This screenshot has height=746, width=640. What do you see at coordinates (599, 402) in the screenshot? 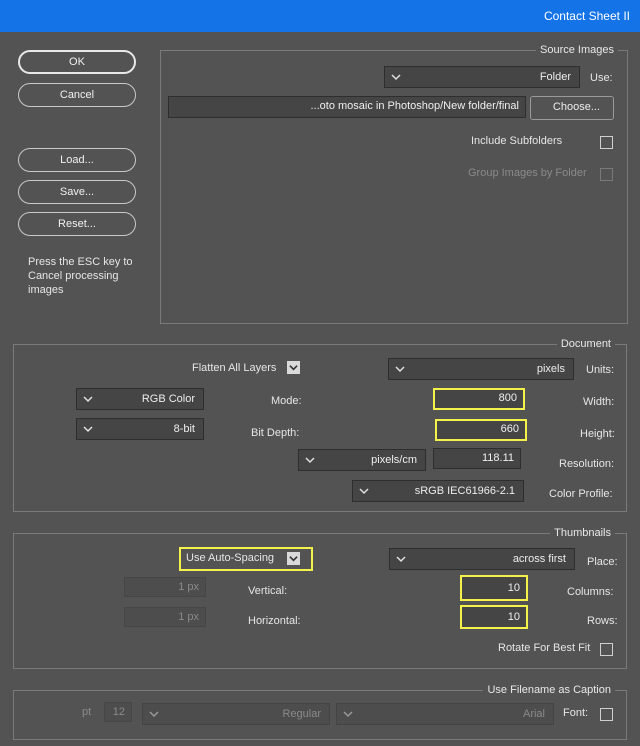
I see `width-label: Width:` at bounding box center [599, 402].